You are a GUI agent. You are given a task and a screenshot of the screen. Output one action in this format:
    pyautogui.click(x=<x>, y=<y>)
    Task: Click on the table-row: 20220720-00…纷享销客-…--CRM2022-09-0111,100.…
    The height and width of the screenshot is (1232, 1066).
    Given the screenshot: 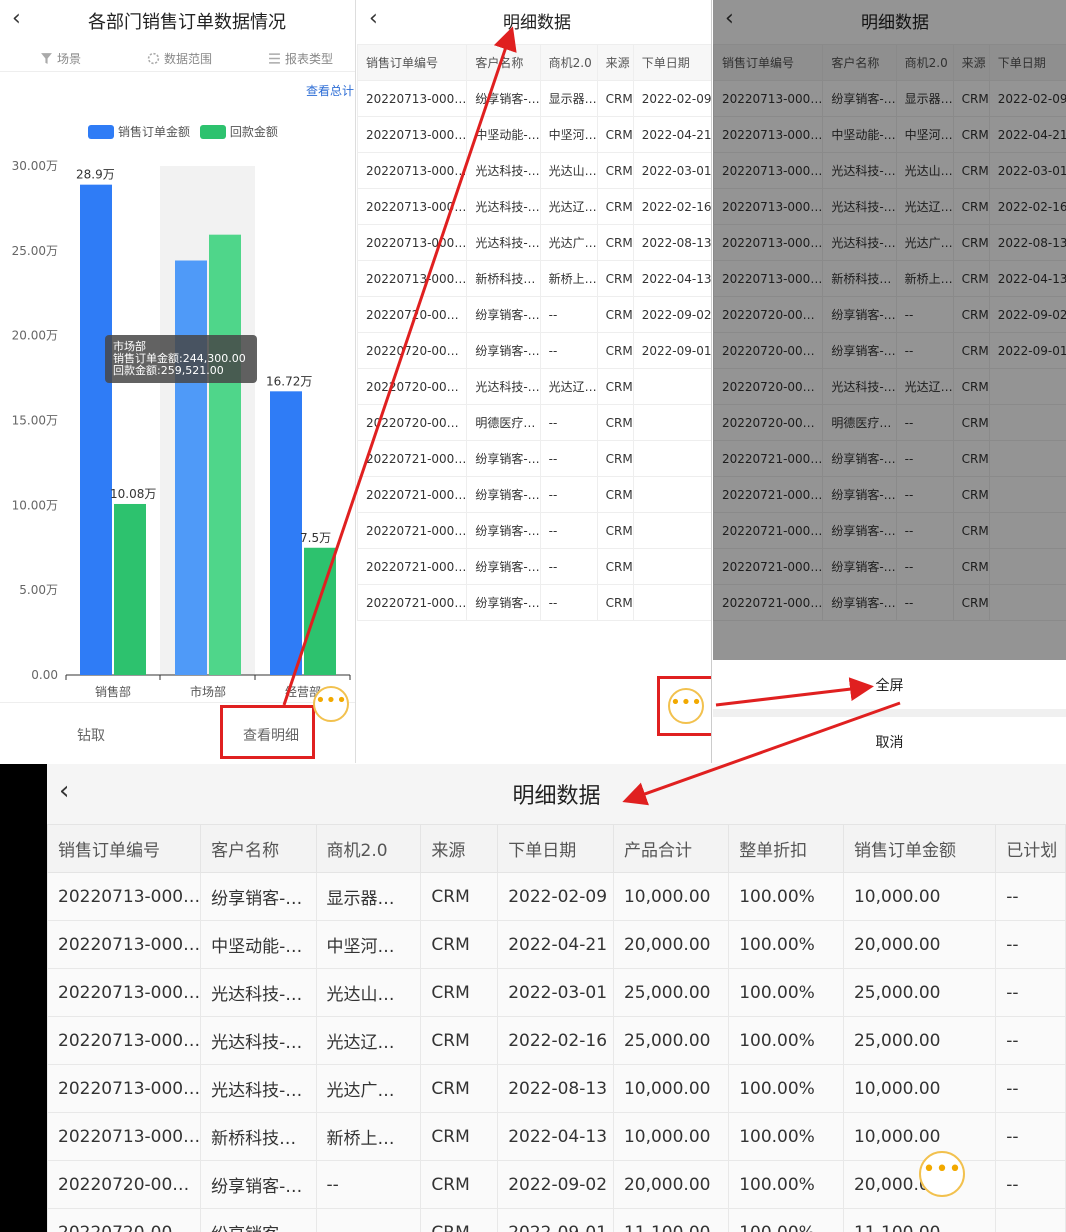 What is the action you would take?
    pyautogui.click(x=556, y=1220)
    